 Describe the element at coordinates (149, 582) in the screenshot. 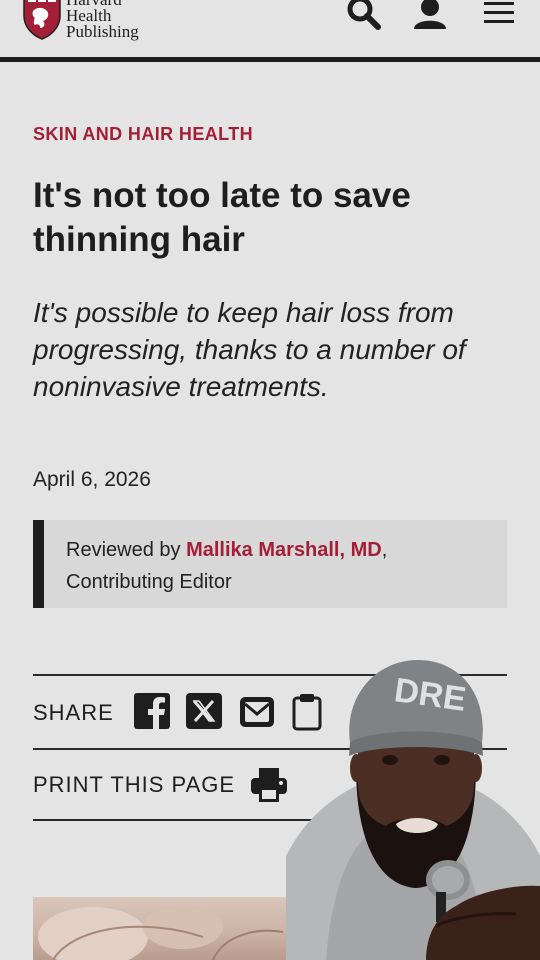

I see `reviewer-role: Contributing Editor` at that location.